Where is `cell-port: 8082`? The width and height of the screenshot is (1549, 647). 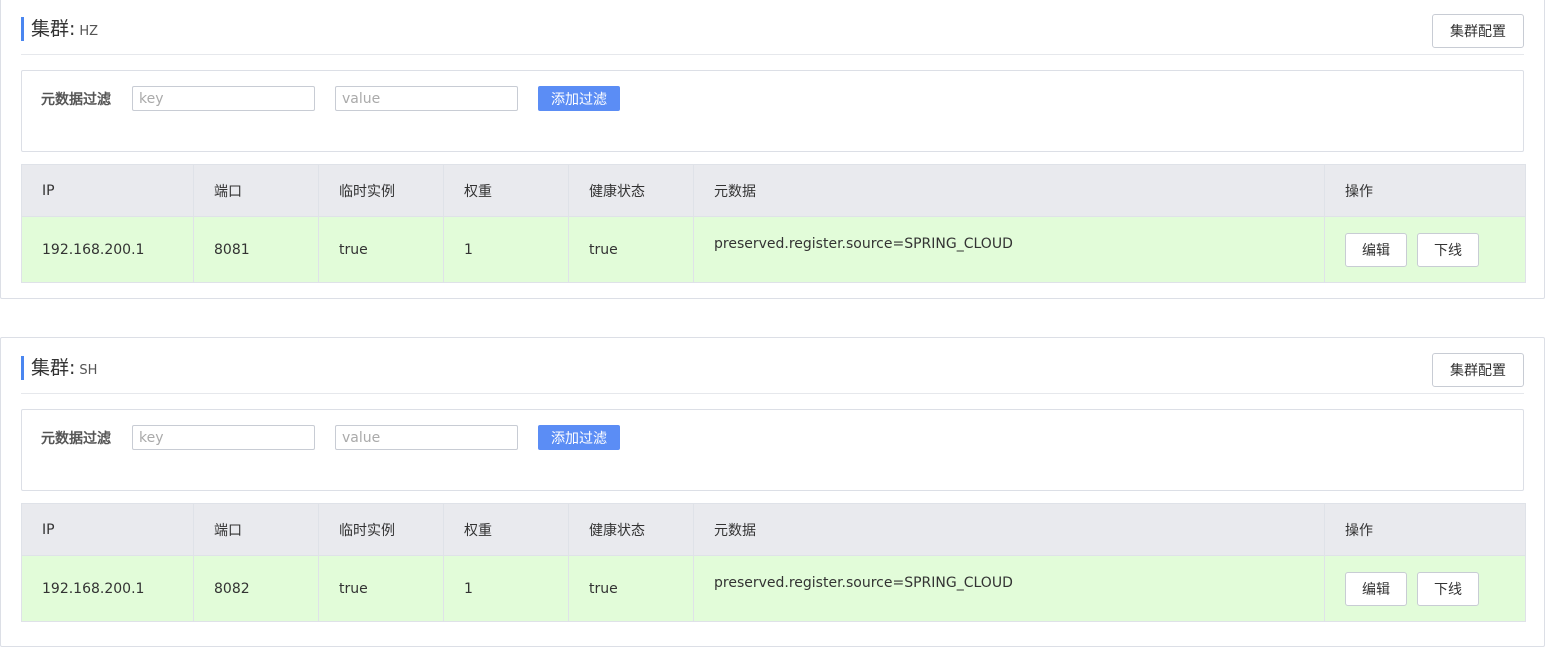 cell-port: 8082 is located at coordinates (256, 588).